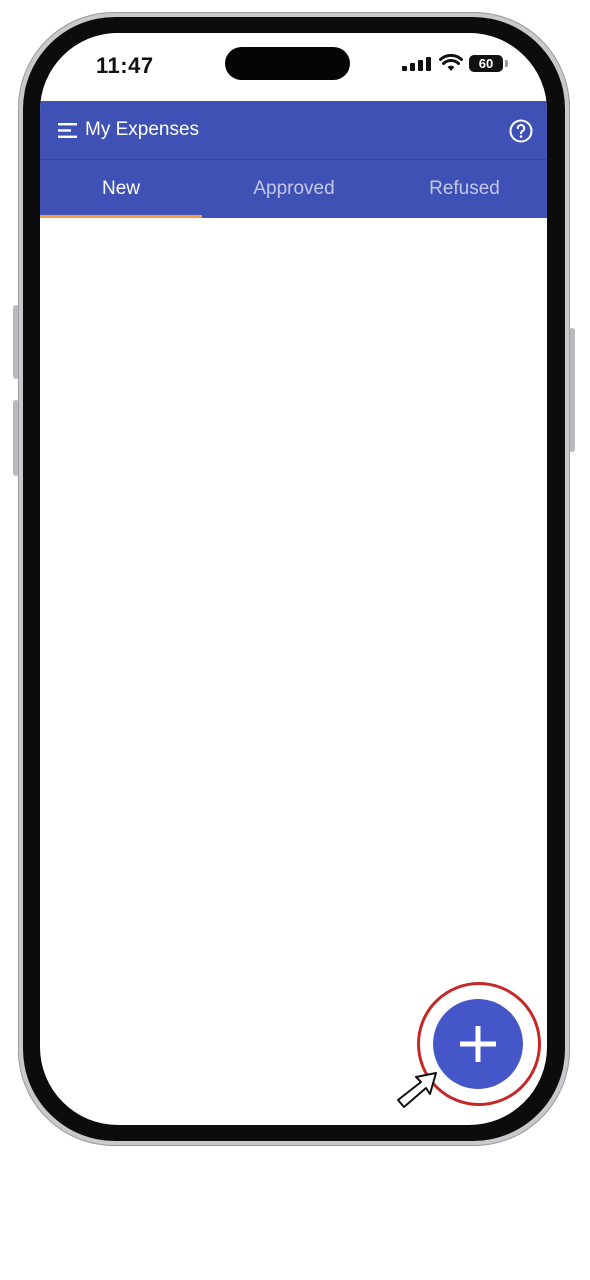 The image size is (590, 1280). Describe the element at coordinates (121, 189) in the screenshot. I see `tab-new: New` at that location.